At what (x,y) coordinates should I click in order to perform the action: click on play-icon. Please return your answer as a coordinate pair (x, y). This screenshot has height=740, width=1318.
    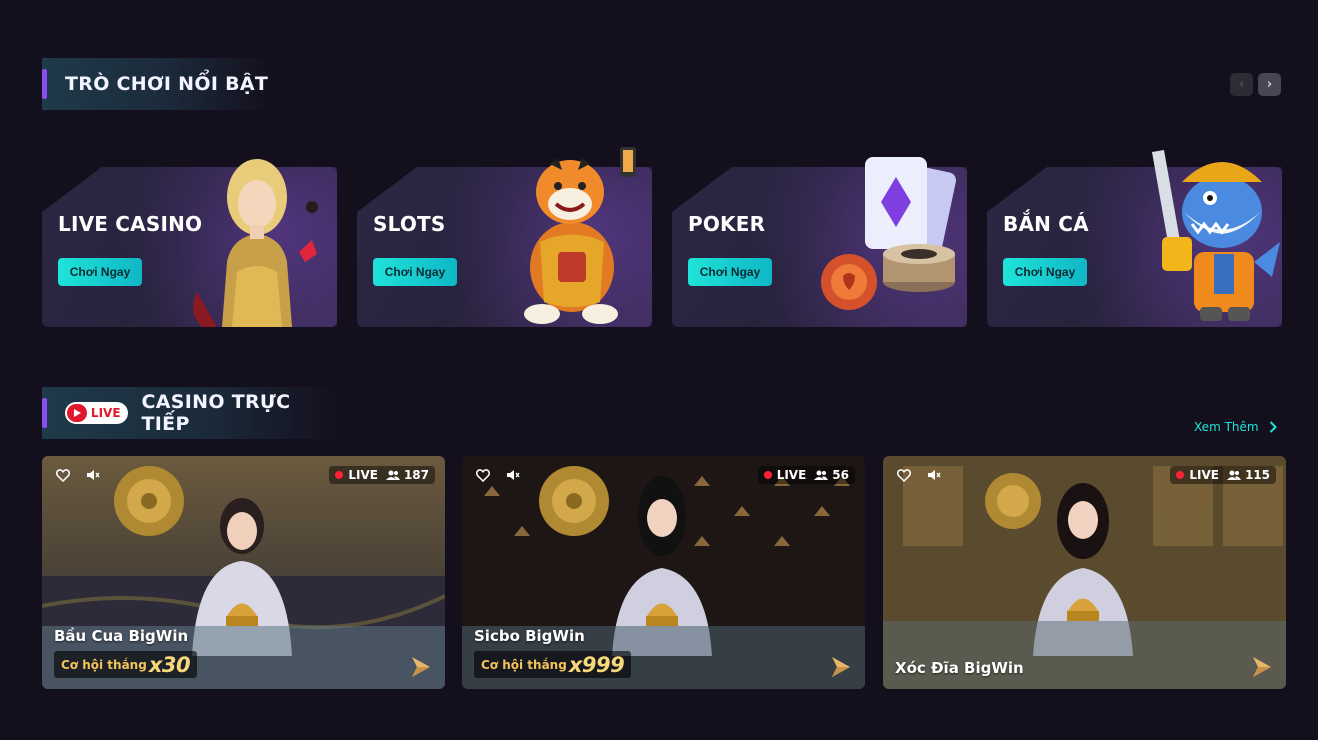
    Looking at the image, I should click on (76, 413).